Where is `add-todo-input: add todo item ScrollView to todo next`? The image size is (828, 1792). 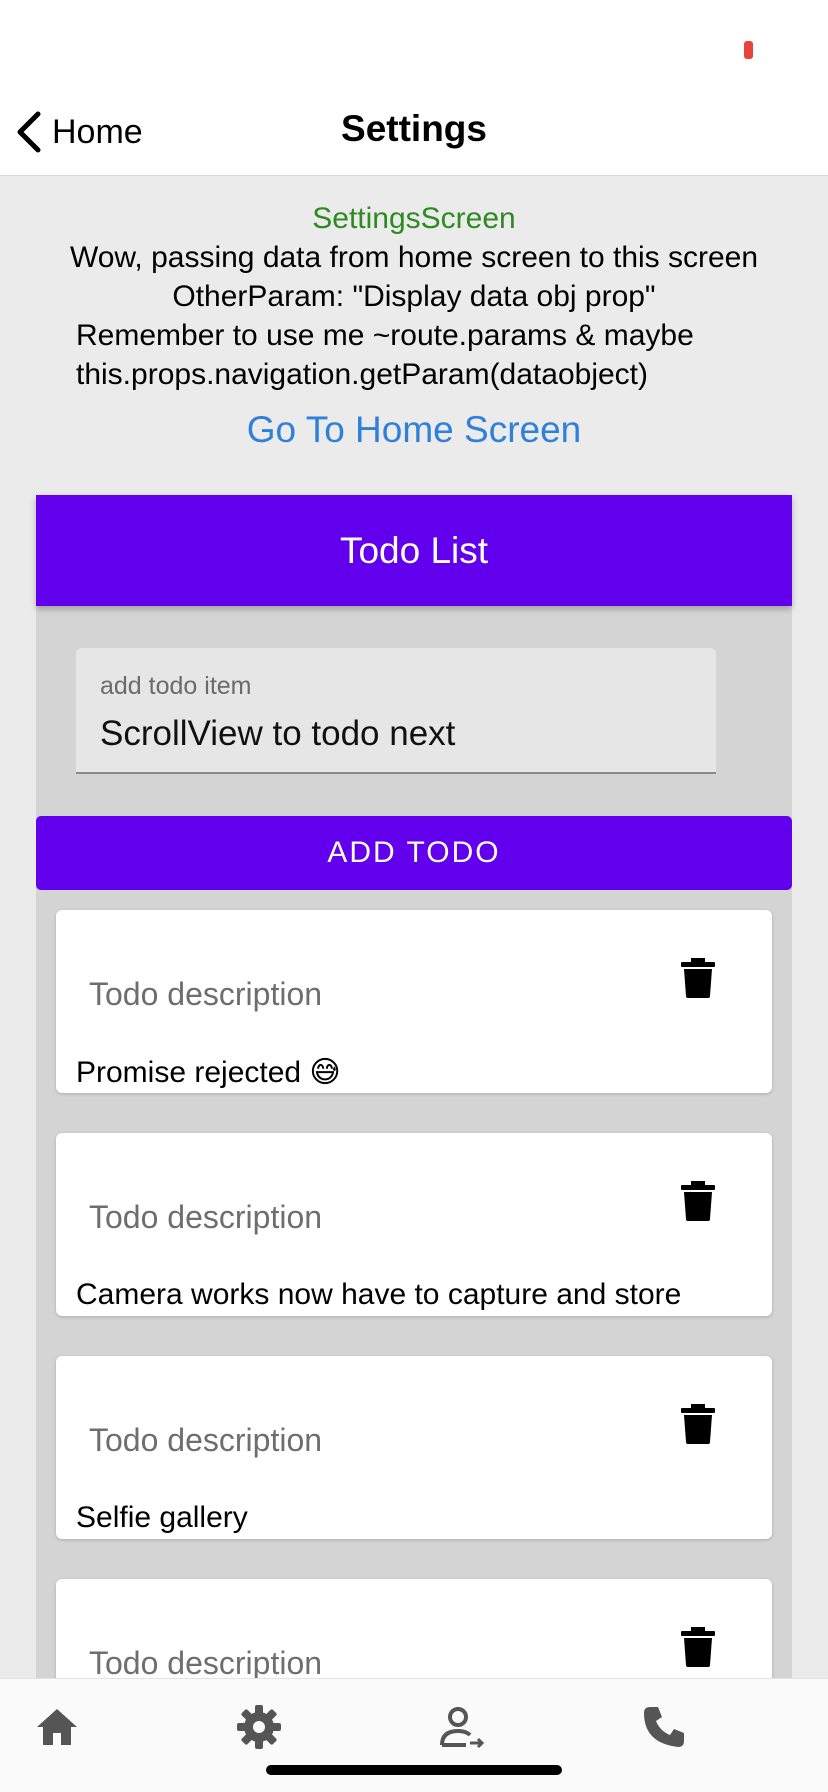
add-todo-input: add todo item ScrollView to todo next is located at coordinates (396, 711).